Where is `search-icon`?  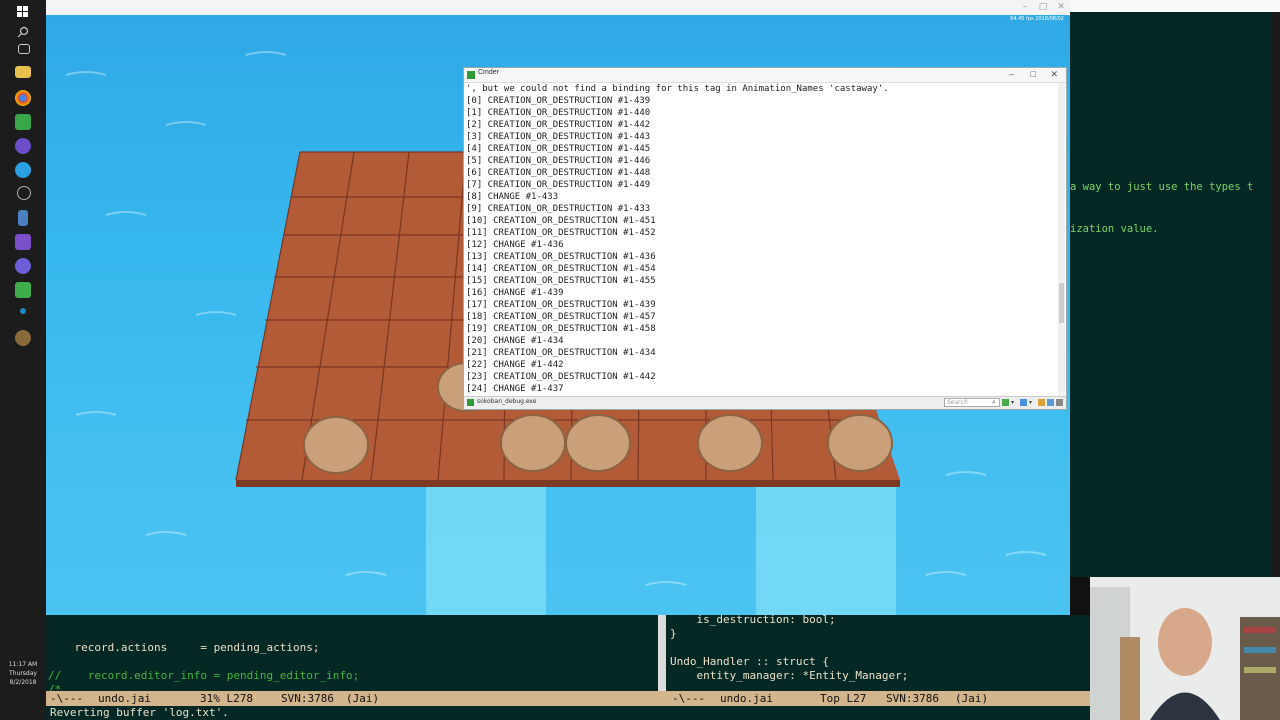 search-icon is located at coordinates (23, 32).